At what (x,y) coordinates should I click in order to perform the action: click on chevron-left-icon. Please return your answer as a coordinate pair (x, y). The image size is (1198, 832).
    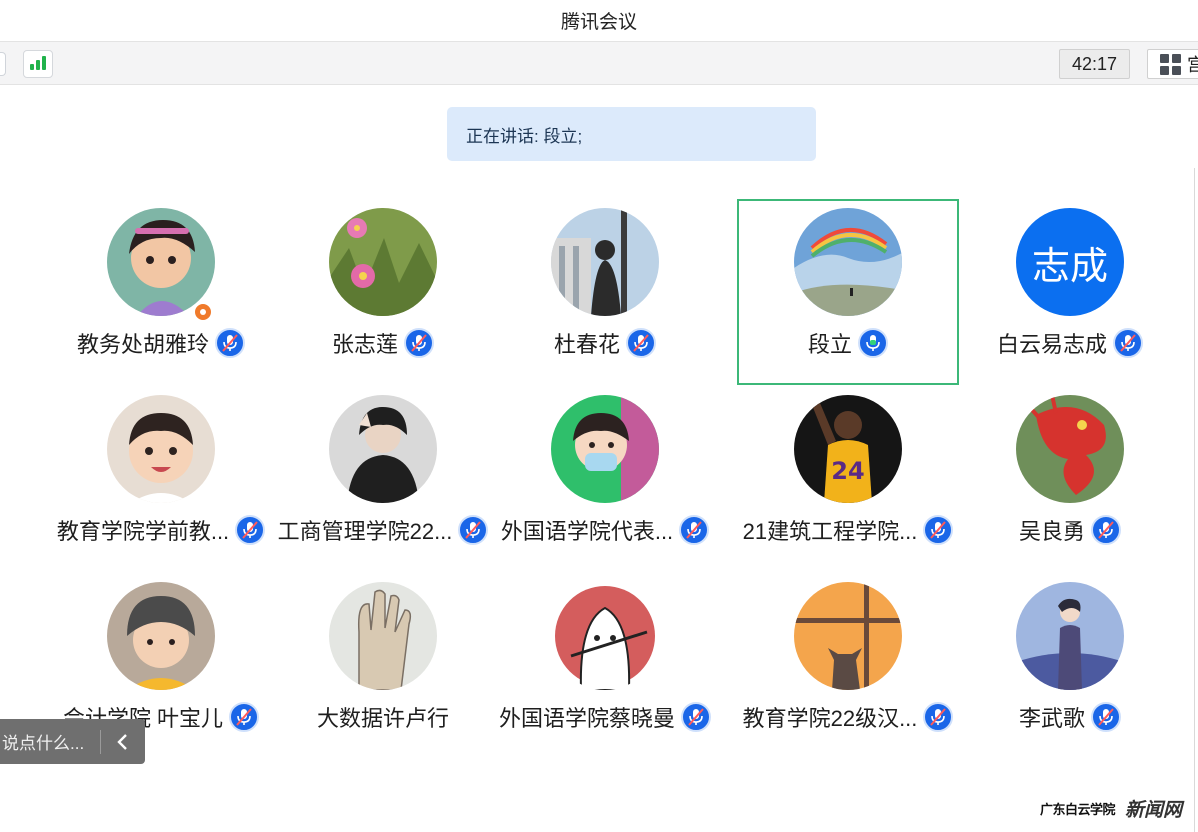
    Looking at the image, I should click on (123, 741).